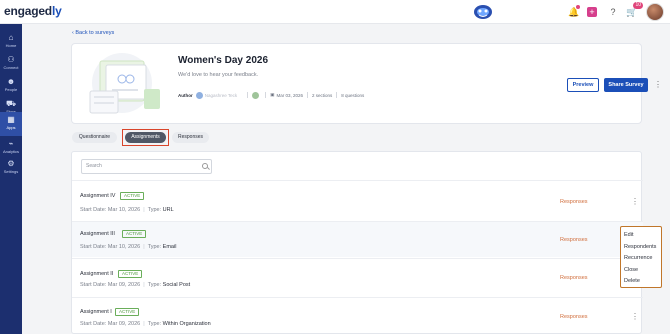 The image size is (670, 334). Describe the element at coordinates (124, 83) in the screenshot. I see `survey-illustration` at that location.